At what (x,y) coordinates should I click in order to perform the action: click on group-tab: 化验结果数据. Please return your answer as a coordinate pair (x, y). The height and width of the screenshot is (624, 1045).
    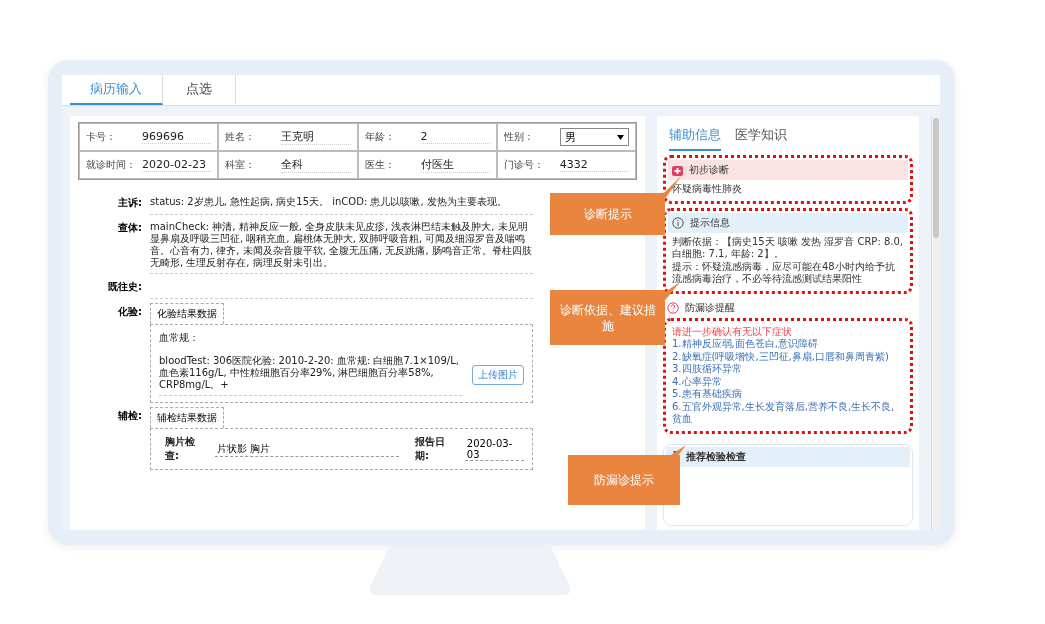
    Looking at the image, I should click on (187, 313).